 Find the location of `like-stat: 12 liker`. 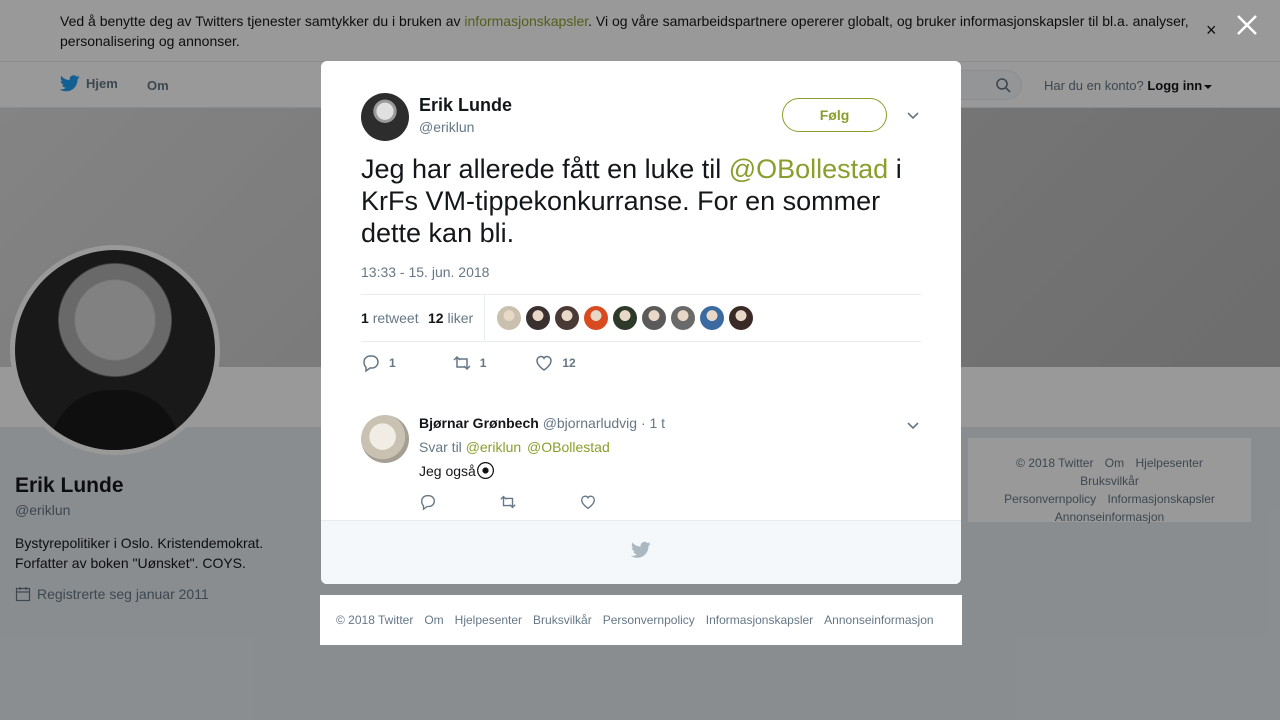

like-stat: 12 liker is located at coordinates (450, 318).